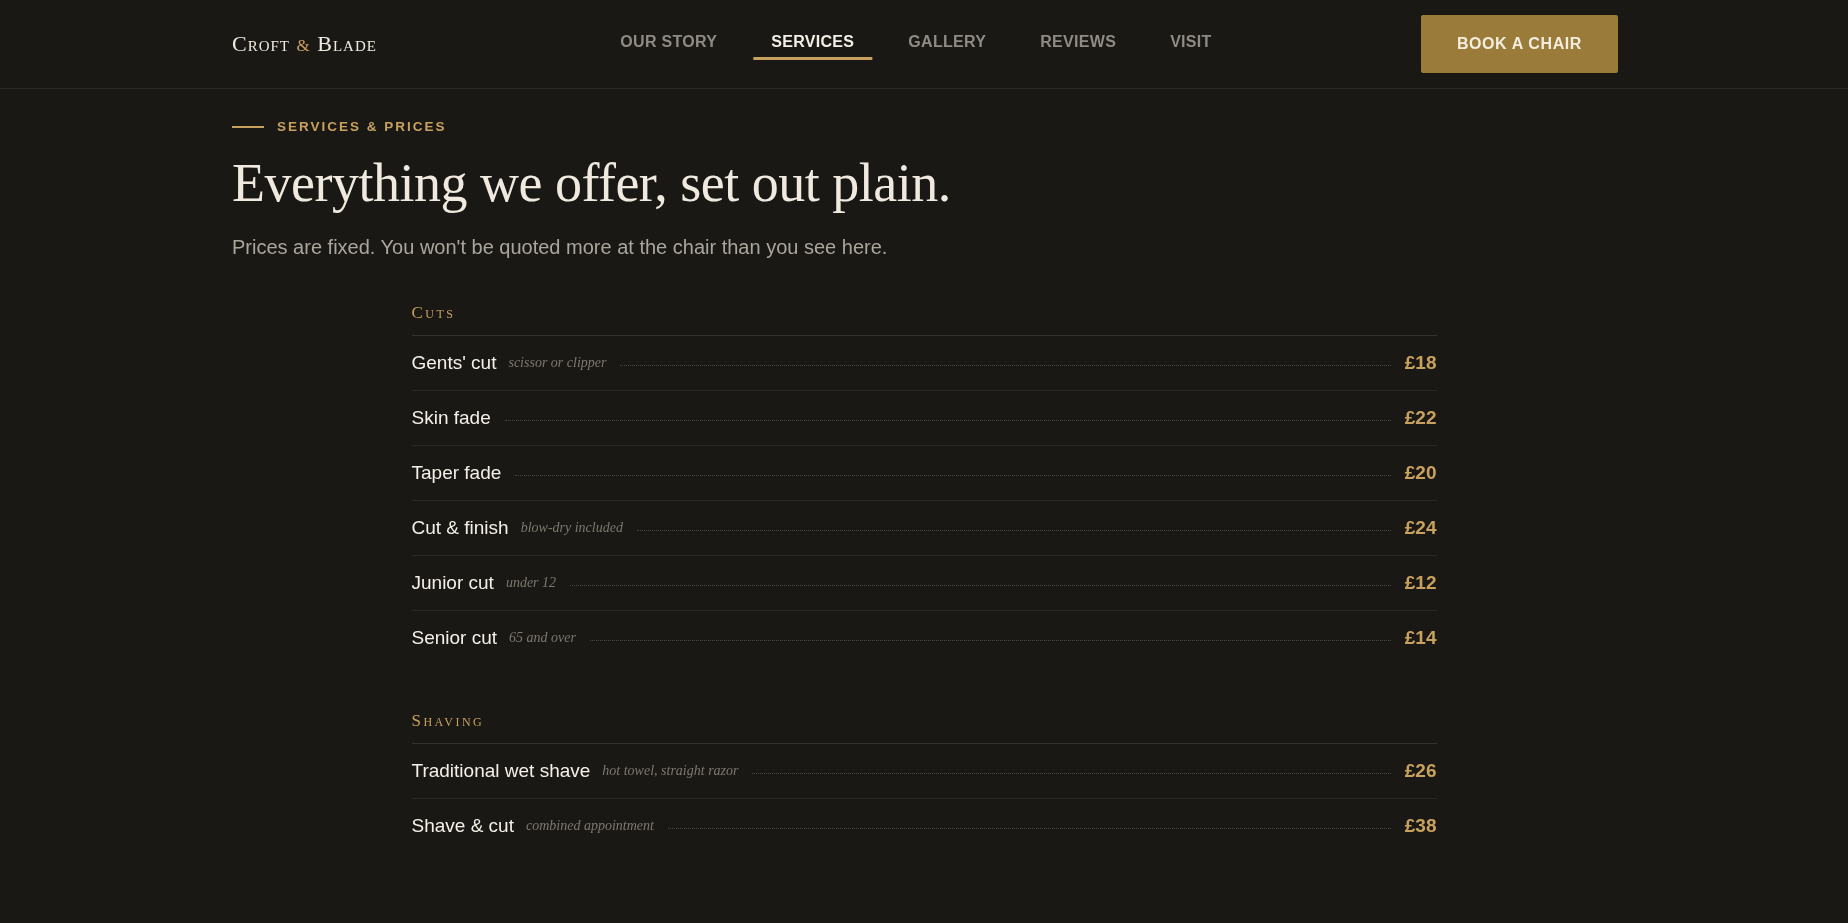 The width and height of the screenshot is (1848, 923). Describe the element at coordinates (947, 44) in the screenshot. I see `nav-link: GALLERY` at that location.